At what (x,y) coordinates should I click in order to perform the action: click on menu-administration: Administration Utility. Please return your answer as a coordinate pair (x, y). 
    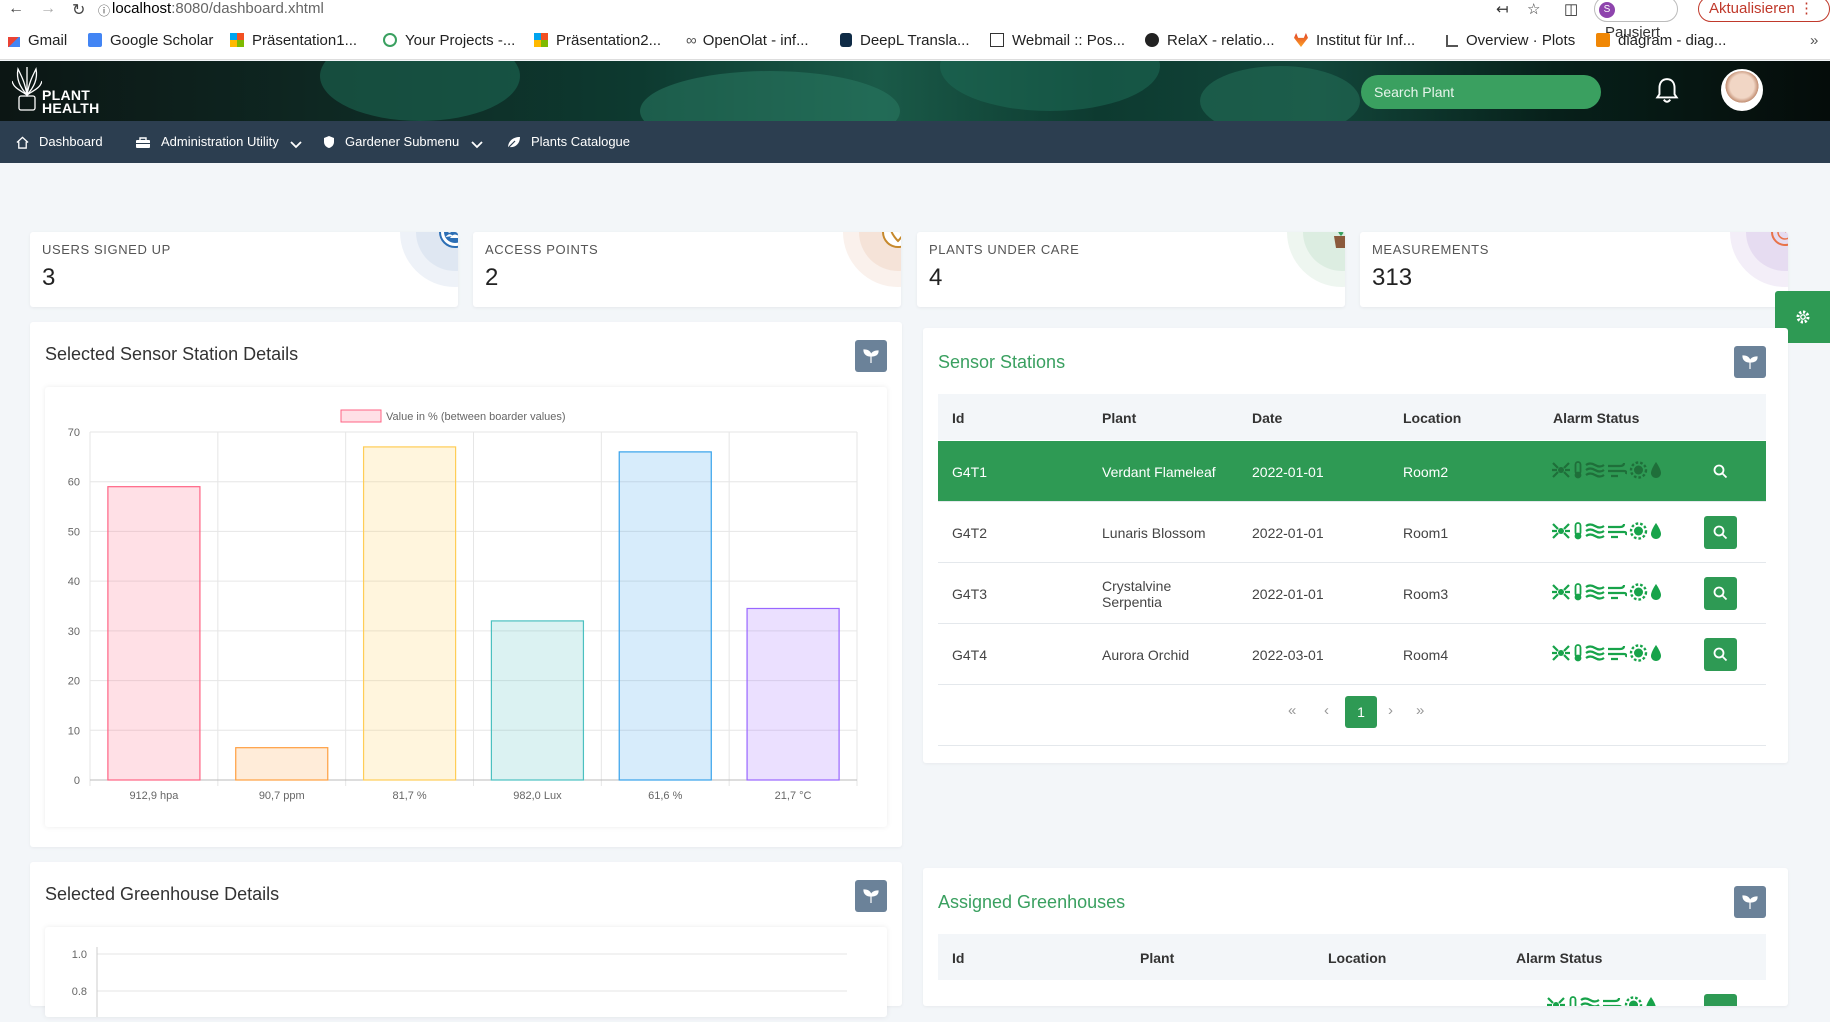
    Looking at the image, I should click on (223, 142).